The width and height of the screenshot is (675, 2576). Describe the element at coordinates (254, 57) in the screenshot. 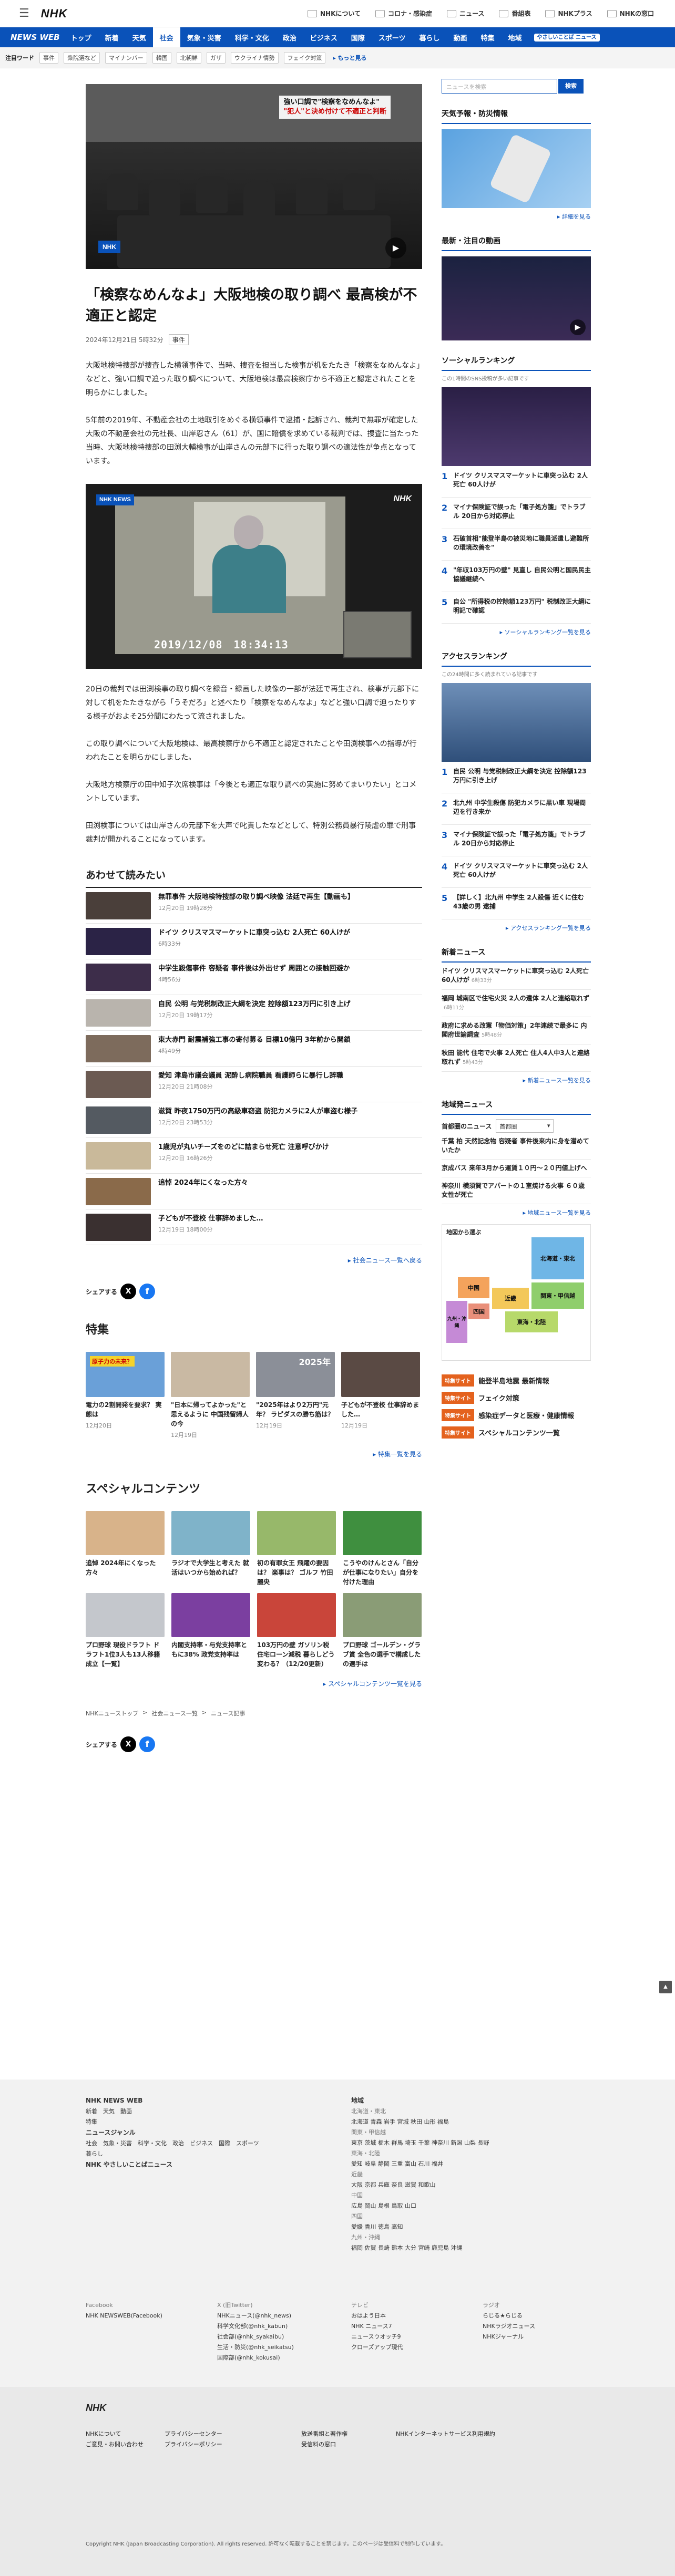

I see `keyword-tag: ウクライナ情勢` at that location.